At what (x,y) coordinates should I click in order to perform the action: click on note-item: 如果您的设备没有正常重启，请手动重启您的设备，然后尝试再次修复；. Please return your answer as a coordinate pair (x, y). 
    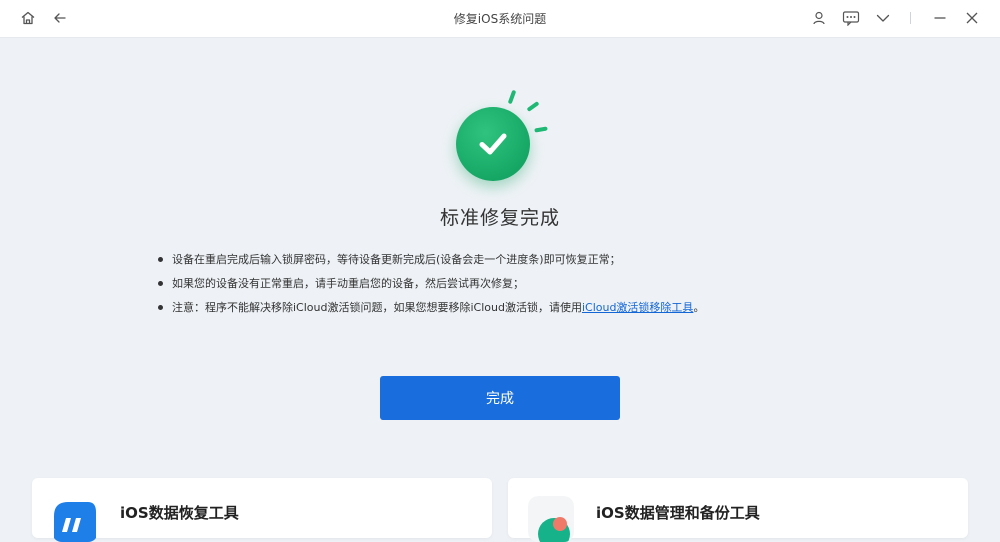
    Looking at the image, I should click on (508, 287).